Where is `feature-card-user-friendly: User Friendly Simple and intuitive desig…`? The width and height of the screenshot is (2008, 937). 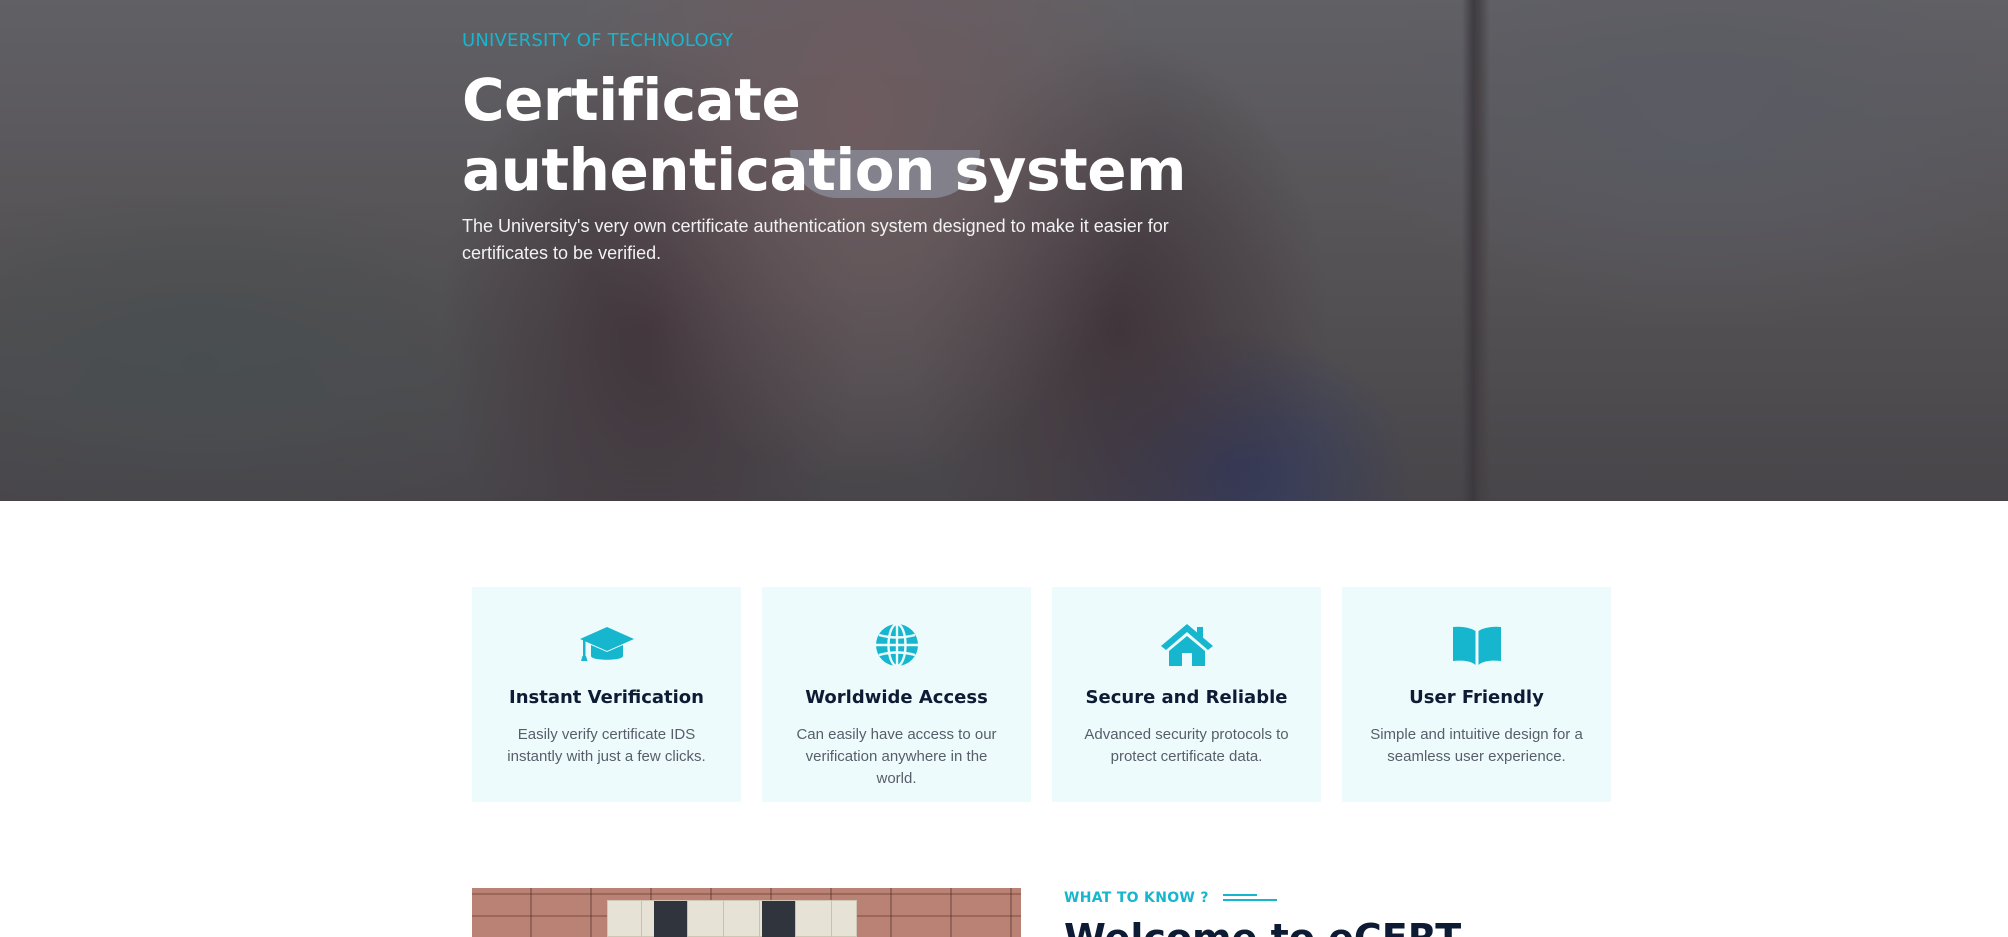
feature-card-user-friendly: User Friendly Simple and intuitive desig… is located at coordinates (1476, 694).